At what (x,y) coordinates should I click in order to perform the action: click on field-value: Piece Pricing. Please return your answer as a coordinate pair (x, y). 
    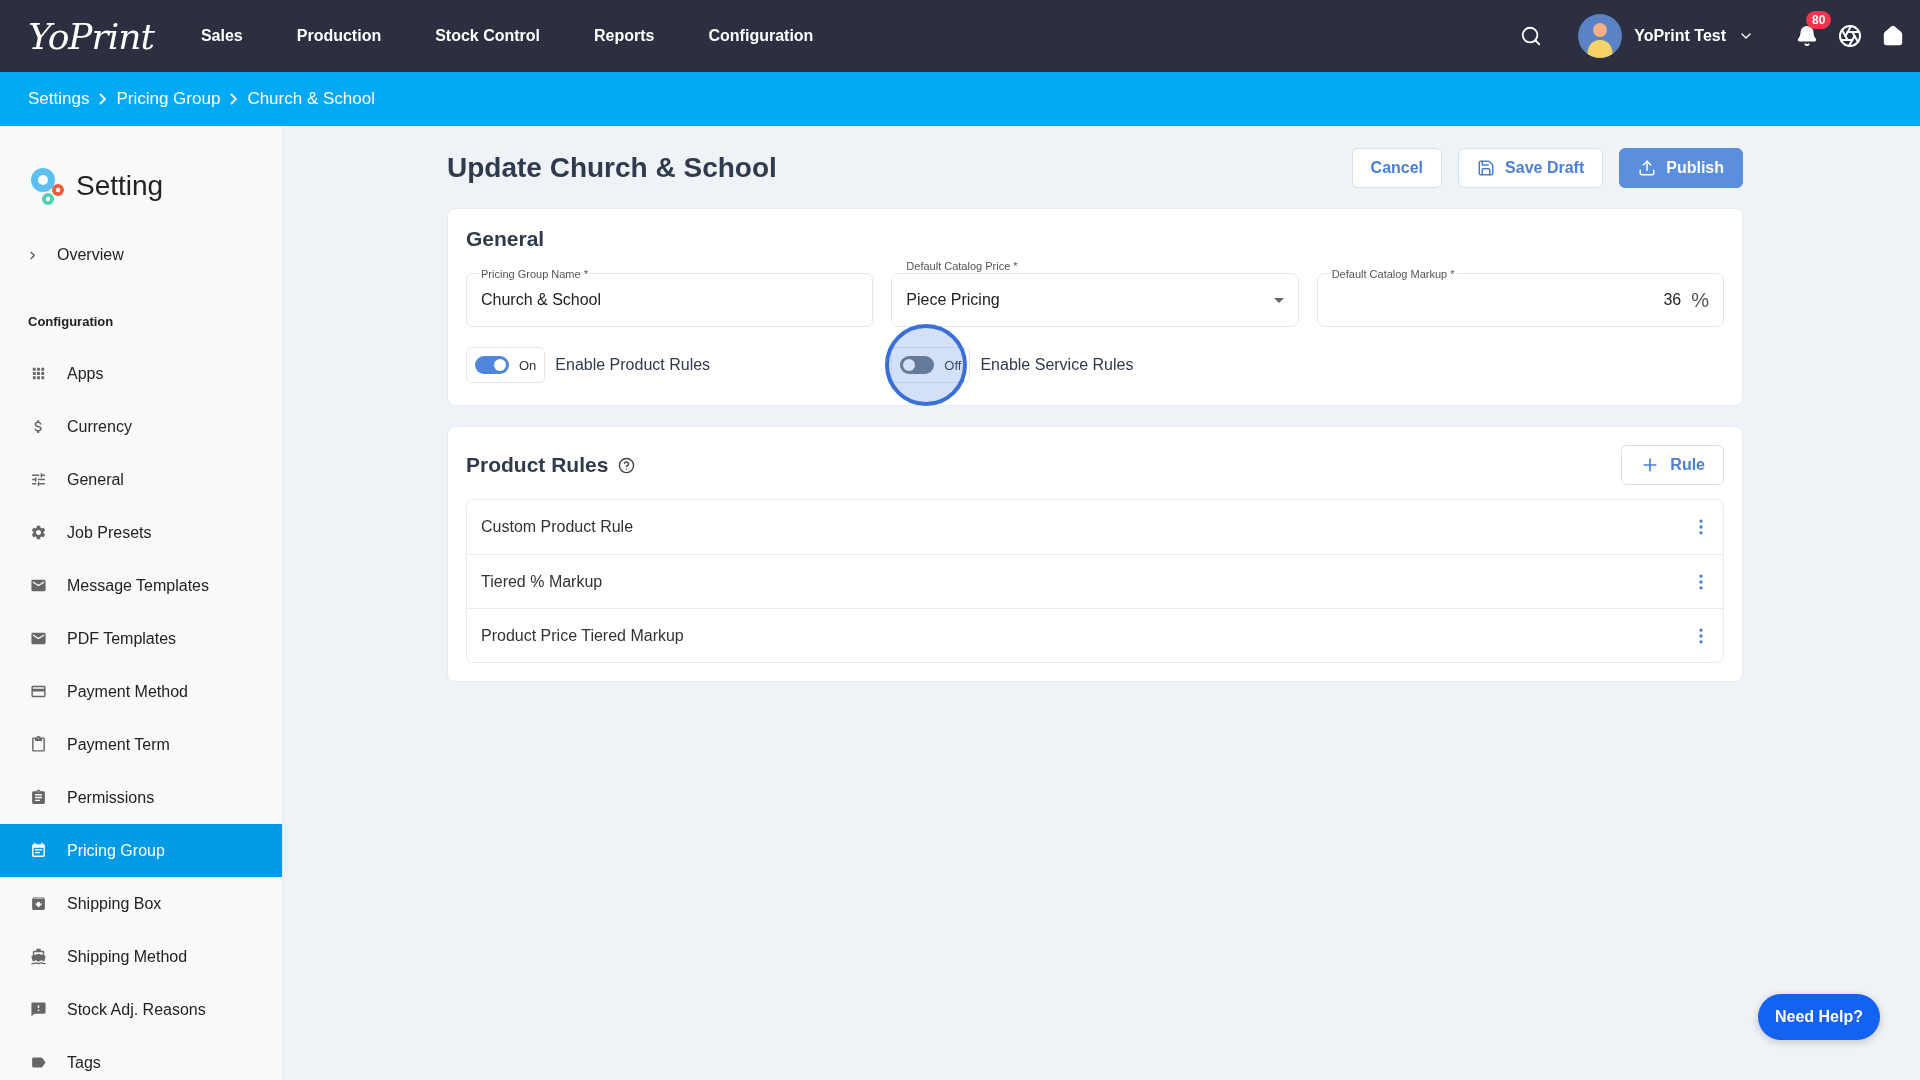
    Looking at the image, I should click on (953, 300).